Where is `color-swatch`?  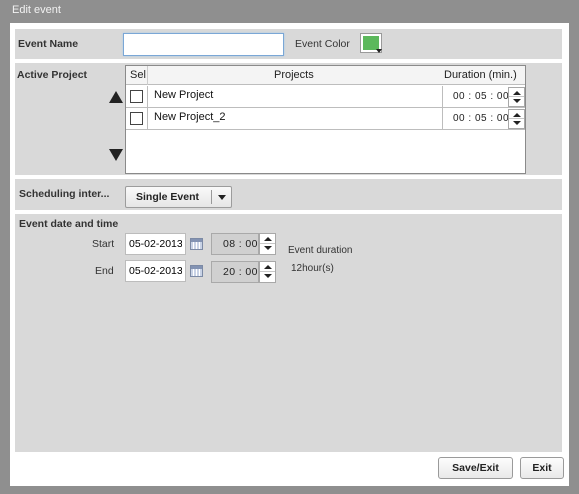 color-swatch is located at coordinates (371, 43).